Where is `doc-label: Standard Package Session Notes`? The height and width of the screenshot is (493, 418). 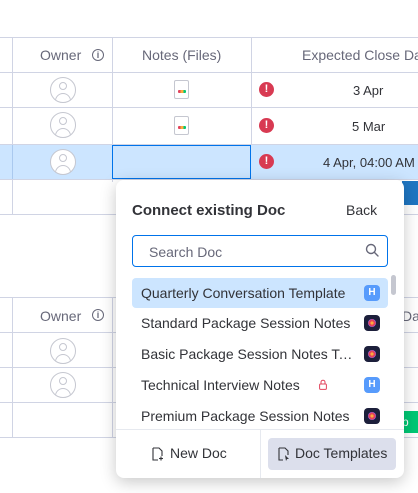
doc-label: Standard Package Session Notes is located at coordinates (246, 323).